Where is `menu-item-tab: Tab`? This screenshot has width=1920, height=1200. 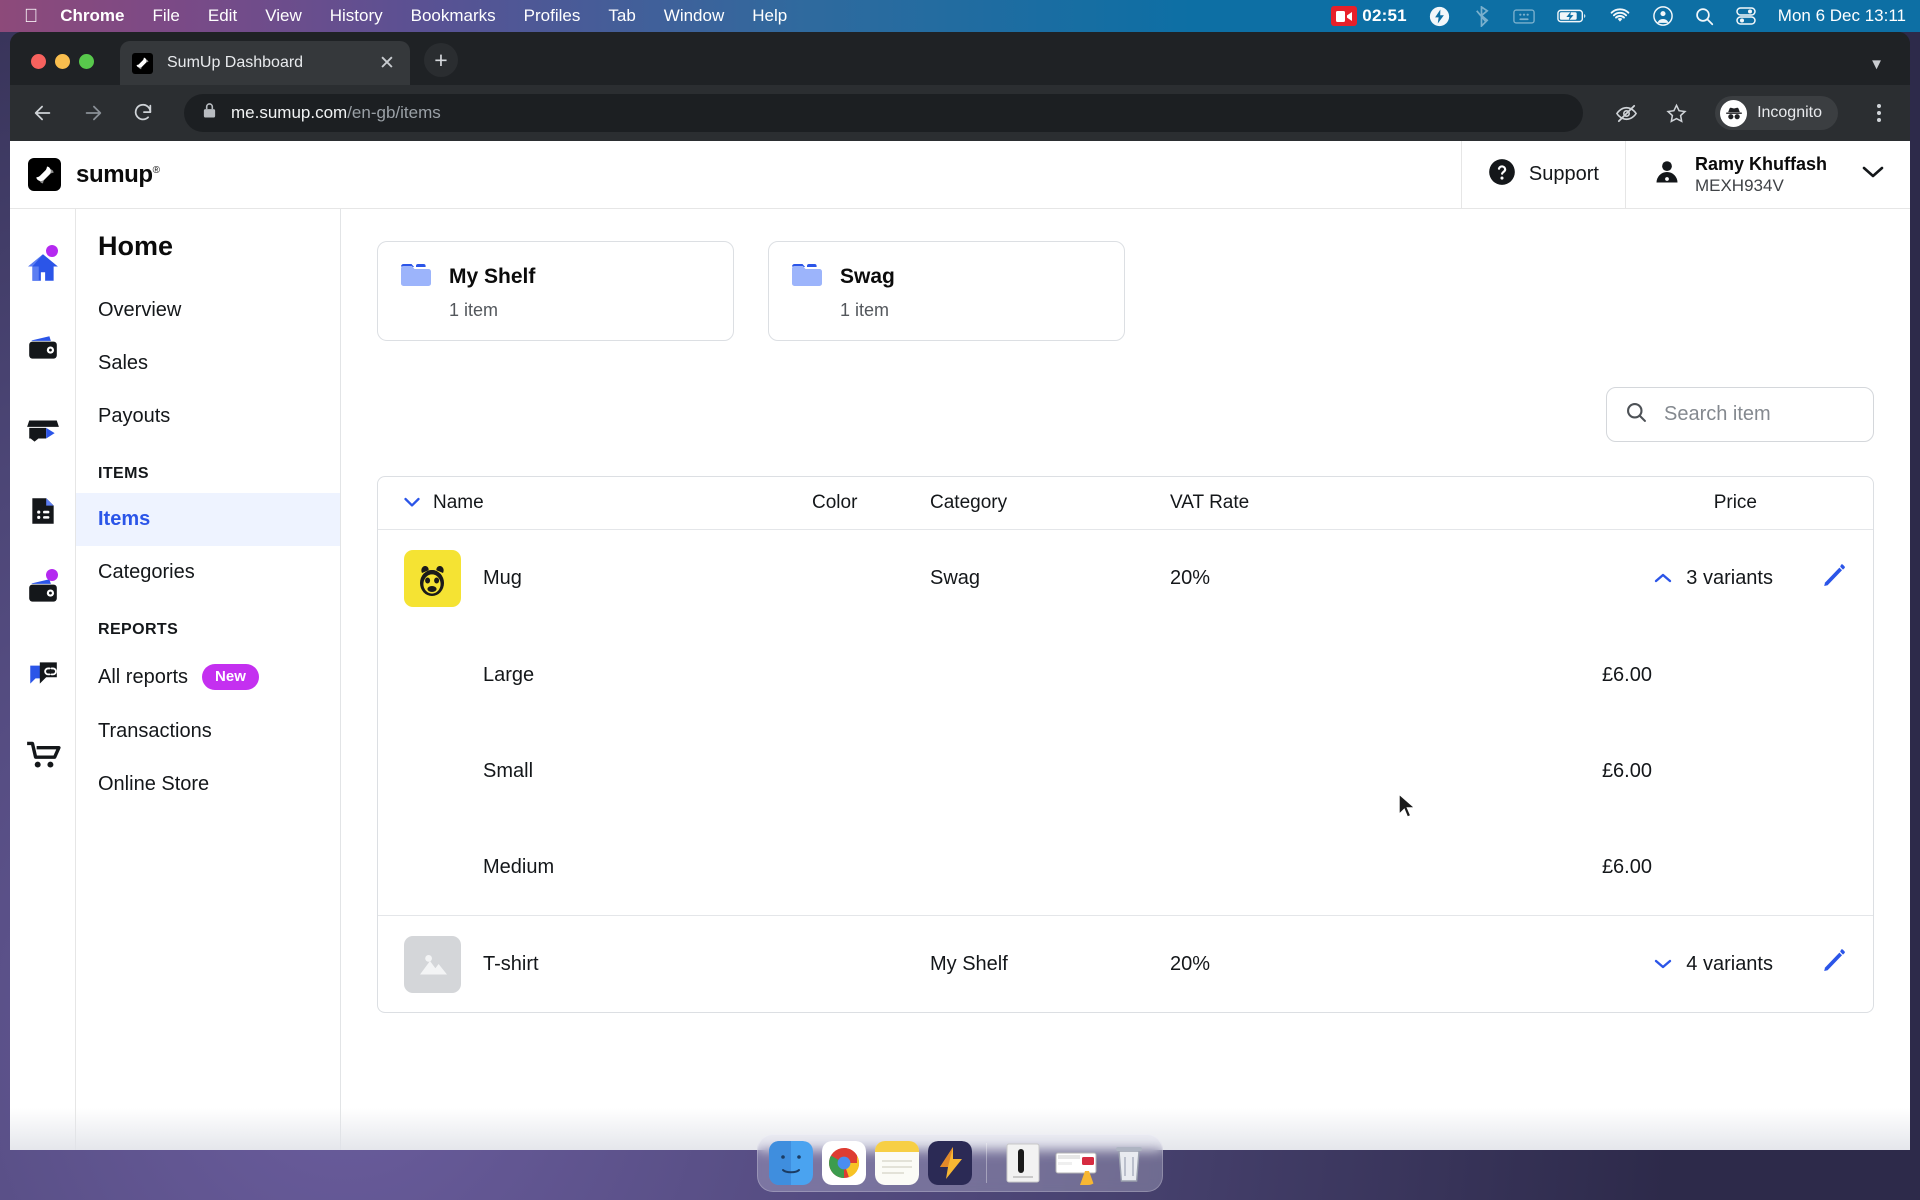 menu-item-tab: Tab is located at coordinates (621, 16).